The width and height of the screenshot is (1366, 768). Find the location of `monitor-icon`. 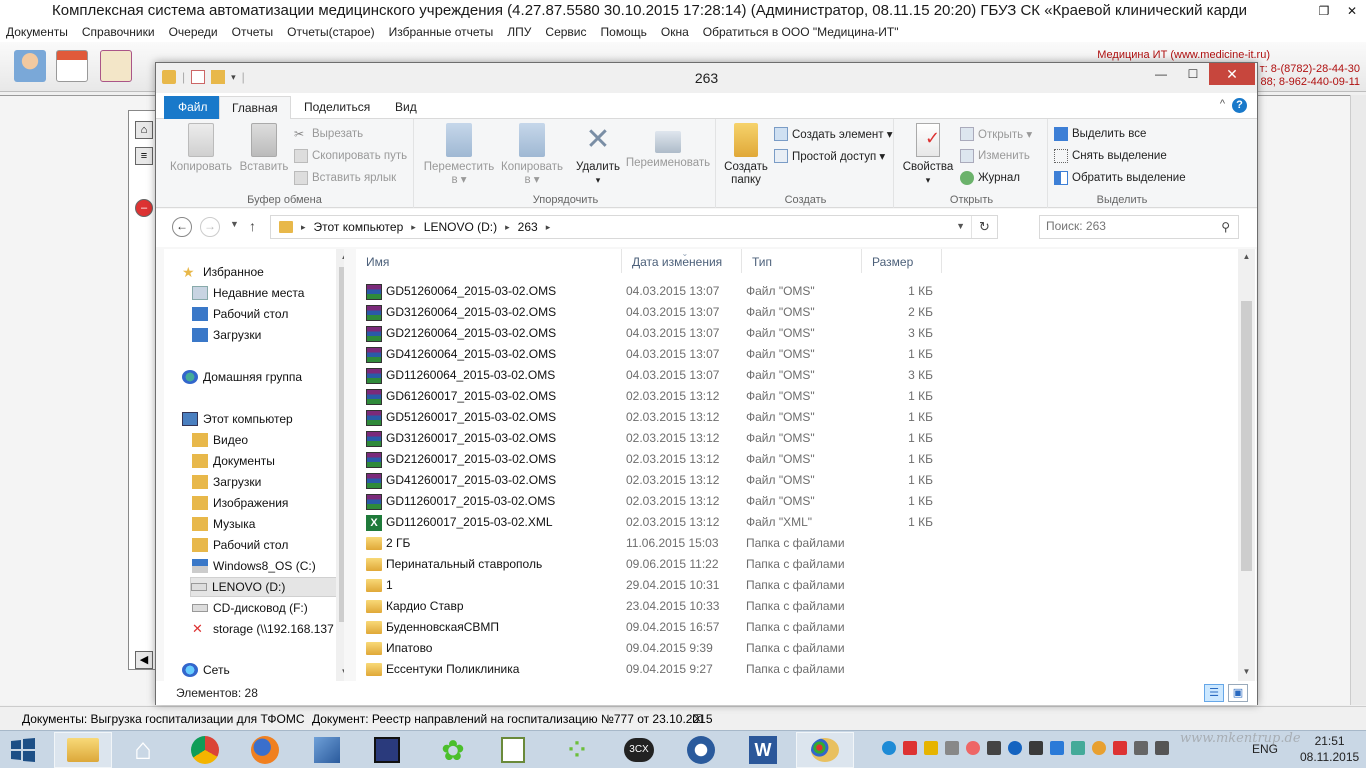

monitor-icon is located at coordinates (994, 748).